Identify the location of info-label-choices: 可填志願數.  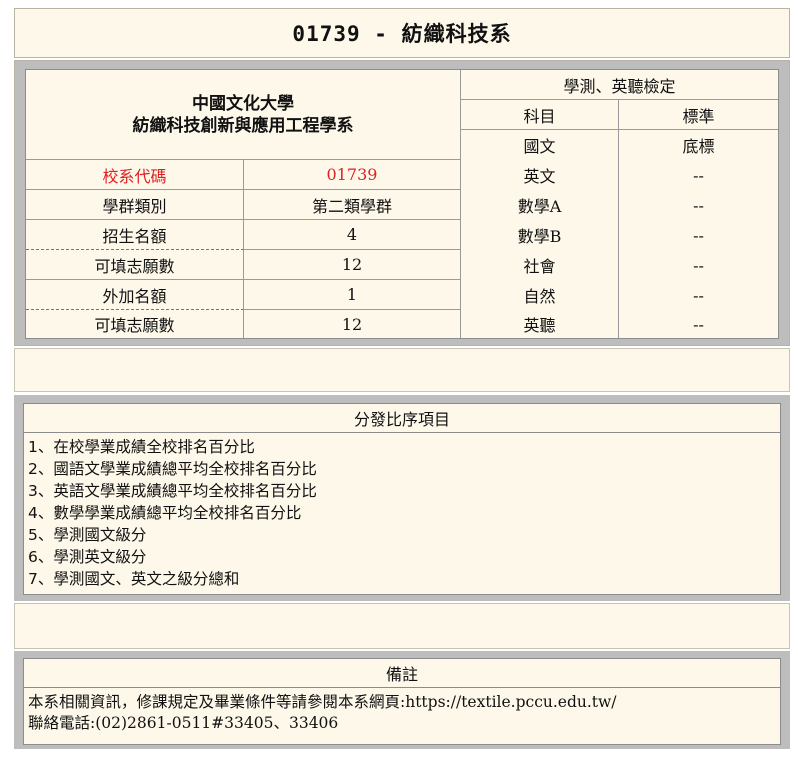
(135, 265).